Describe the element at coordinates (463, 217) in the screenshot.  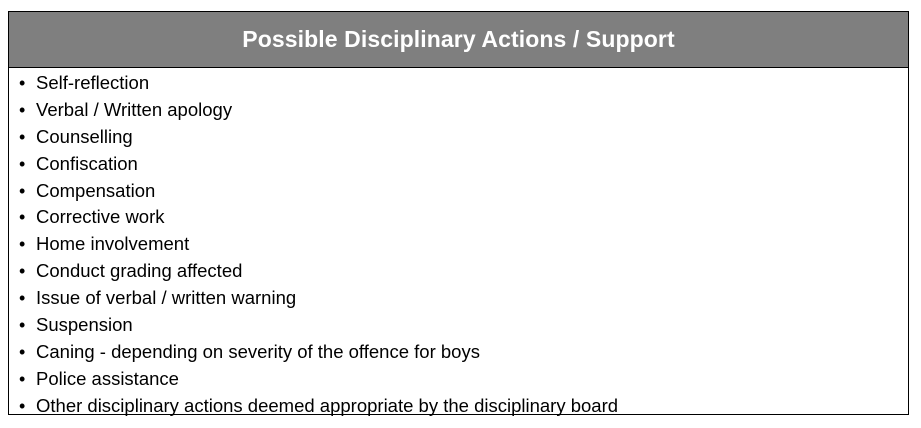
I see `list-item: • Corrective work` at that location.